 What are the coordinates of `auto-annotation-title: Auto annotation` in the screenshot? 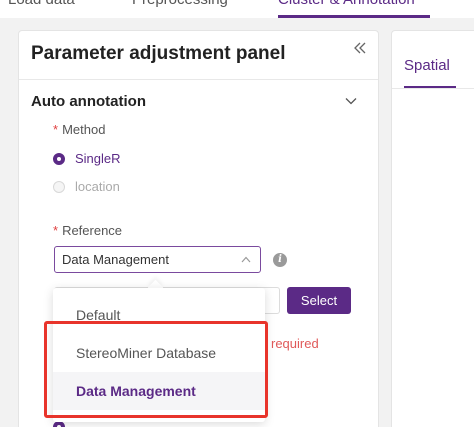 It's located at (88, 101).